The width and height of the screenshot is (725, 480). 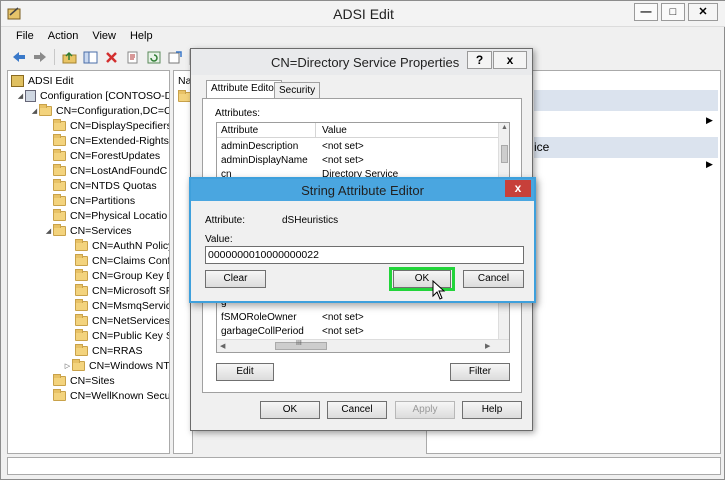 I want to click on window-close-button: ✕, so click(x=703, y=12).